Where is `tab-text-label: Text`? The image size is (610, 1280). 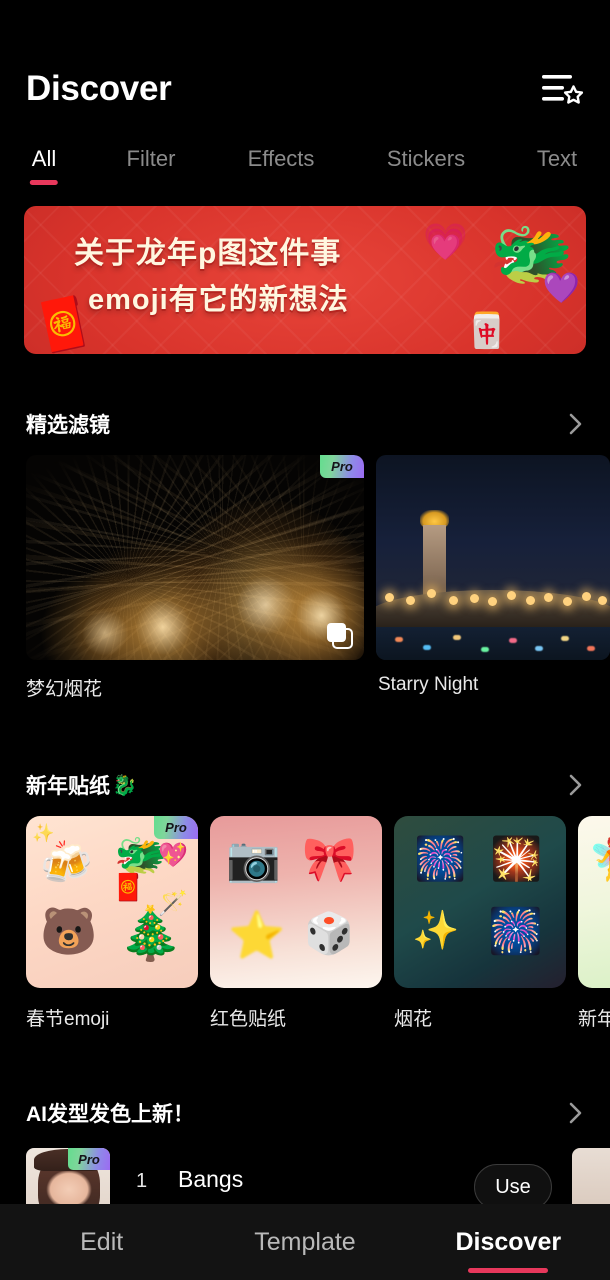 tab-text-label: Text is located at coordinates (557, 158).